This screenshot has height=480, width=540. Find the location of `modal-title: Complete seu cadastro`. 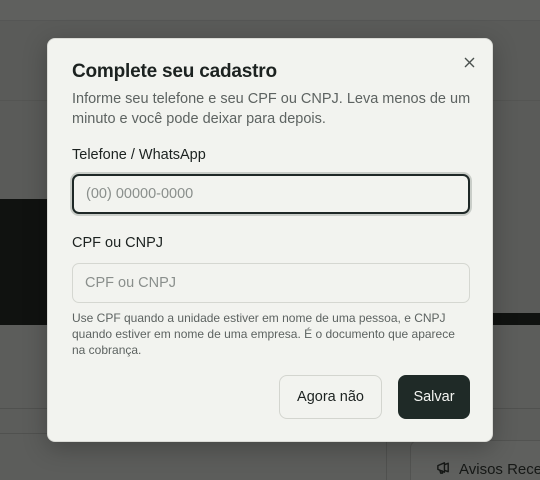

modal-title: Complete seu cadastro is located at coordinates (174, 71).